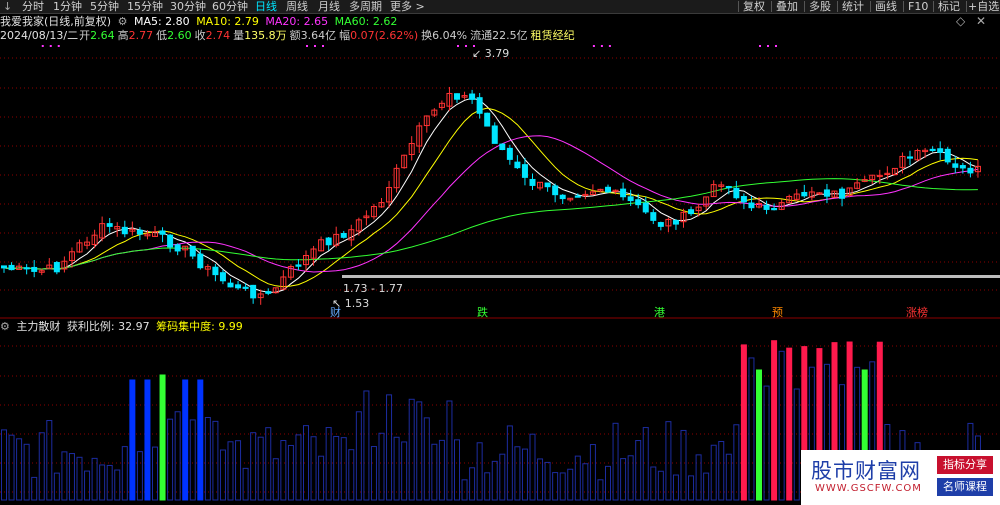 This screenshot has width=1000, height=505. Describe the element at coordinates (38, 326) in the screenshot. I see `indicator-name: 主力散财` at that location.